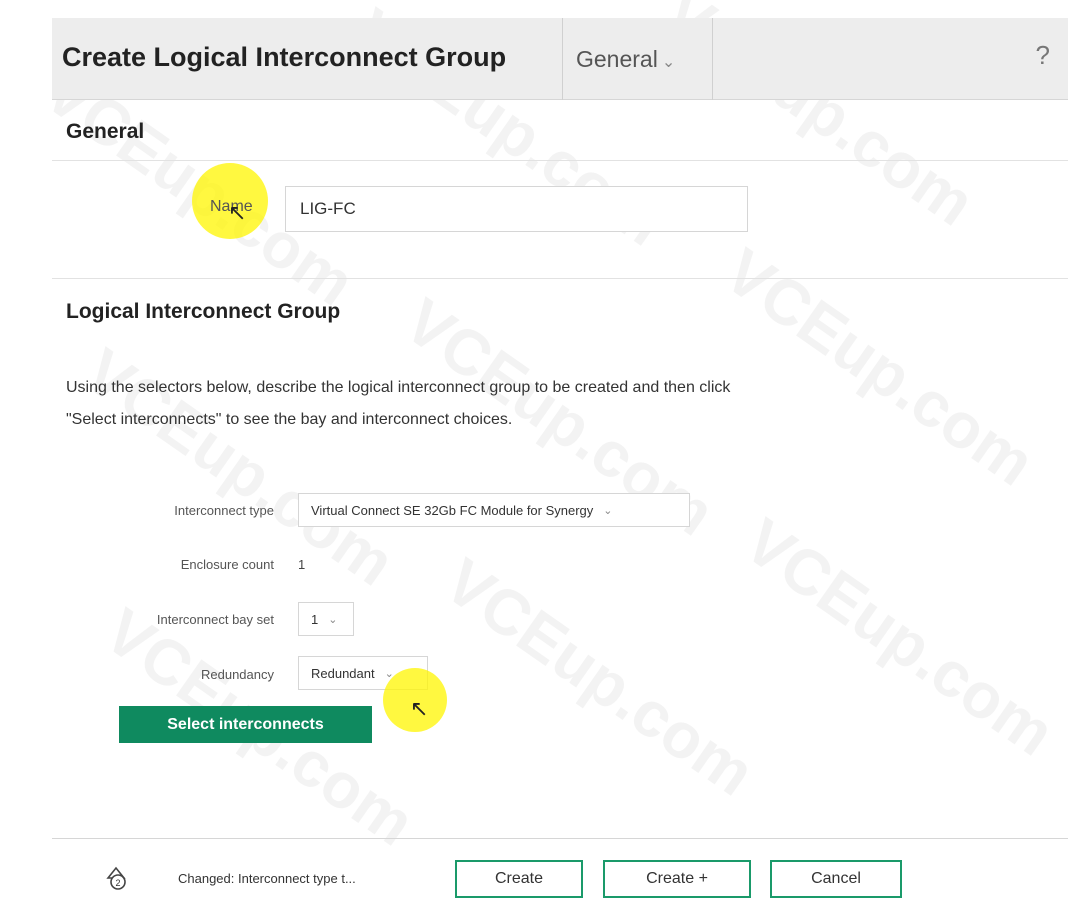 This screenshot has height=924, width=1068. I want to click on section-selector: General ⌄, so click(625, 59).